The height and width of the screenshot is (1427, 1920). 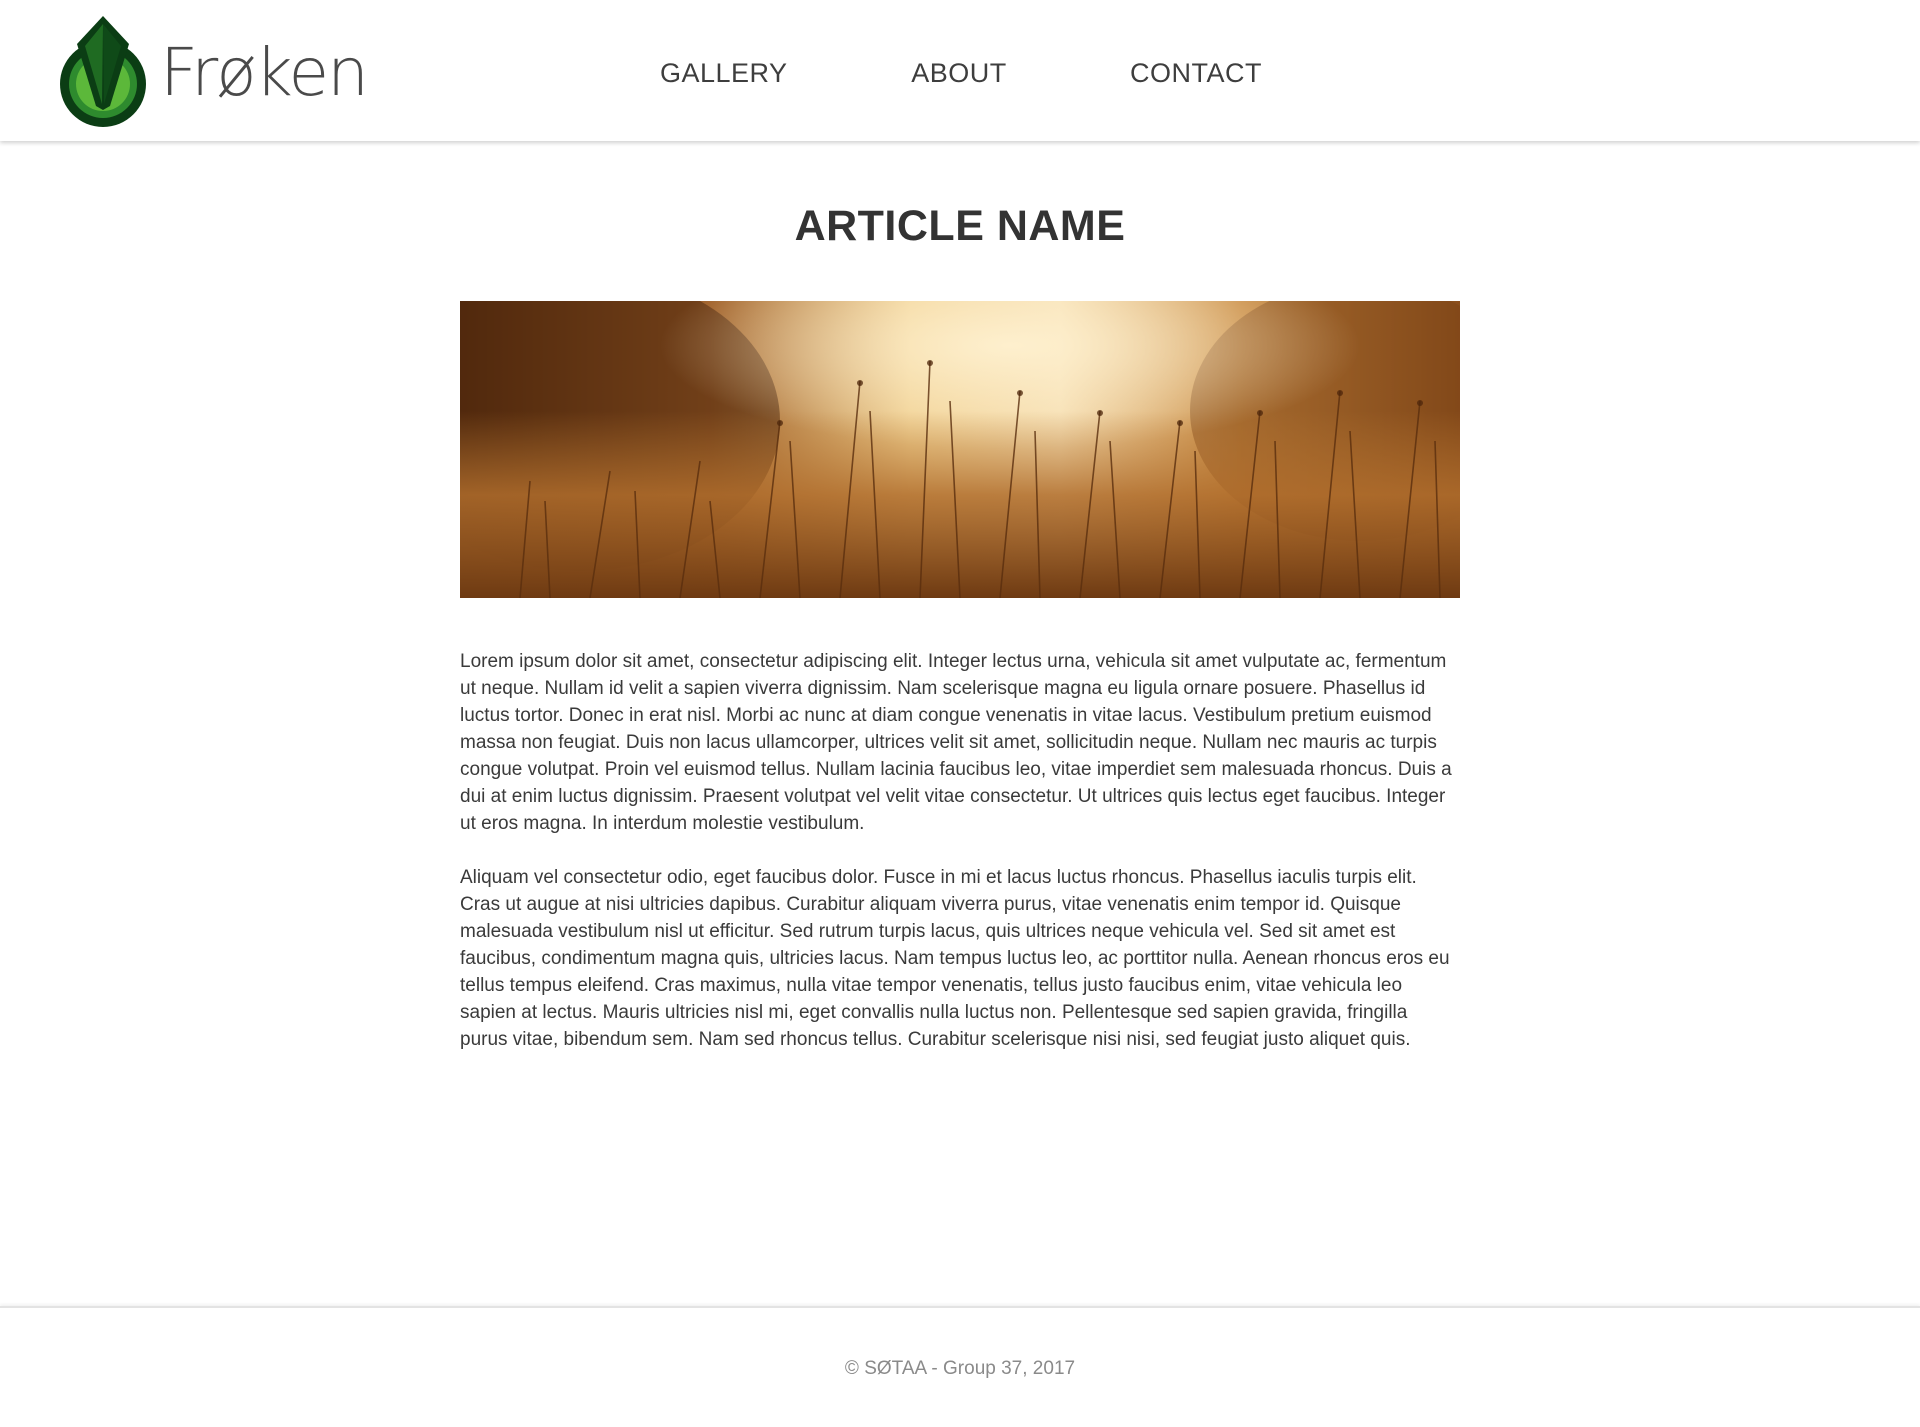 I want to click on main-nav: GALLERY ABOUT CONTACT, so click(x=960, y=74).